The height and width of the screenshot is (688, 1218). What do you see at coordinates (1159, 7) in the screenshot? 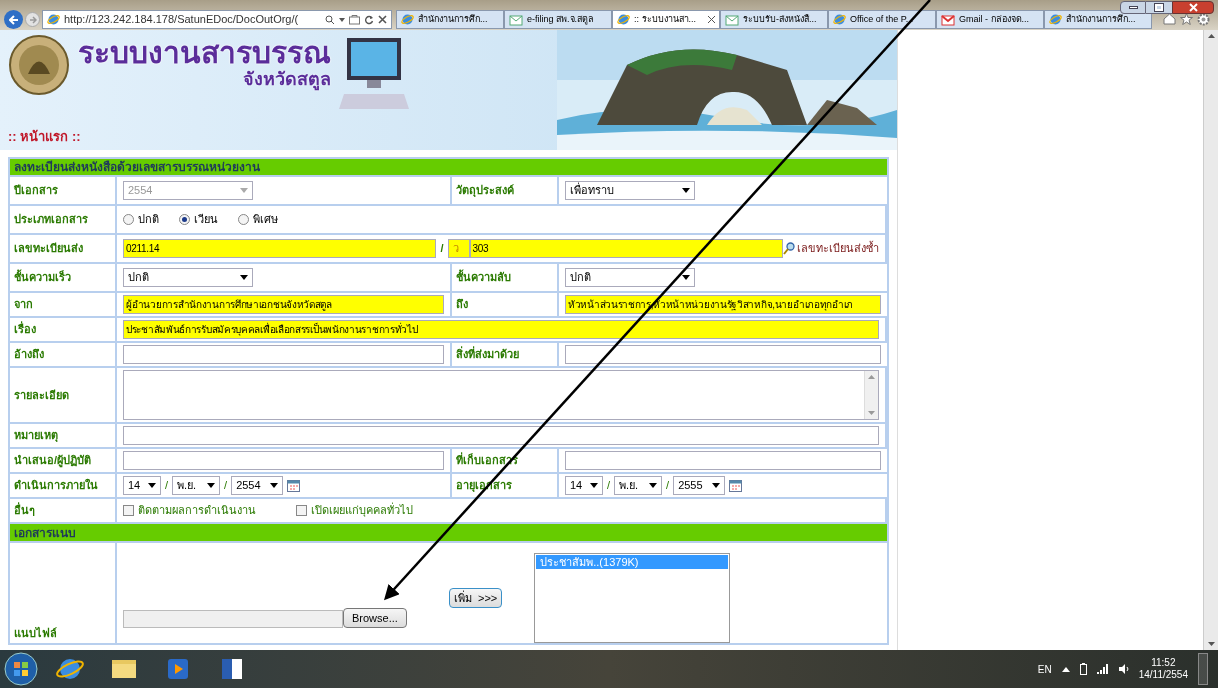
I see `restore-button` at bounding box center [1159, 7].